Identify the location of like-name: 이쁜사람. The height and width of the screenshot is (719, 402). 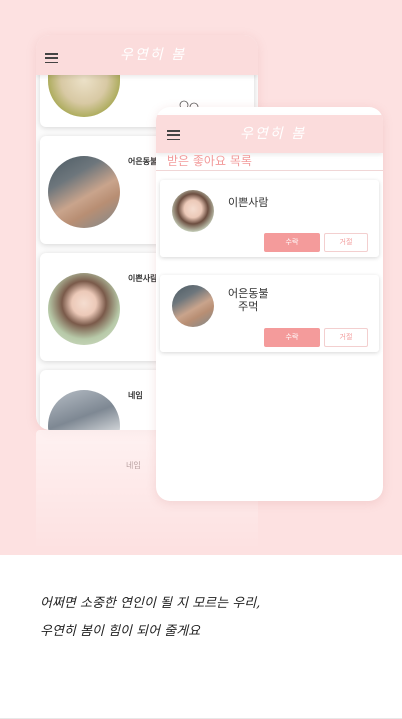
(248, 202).